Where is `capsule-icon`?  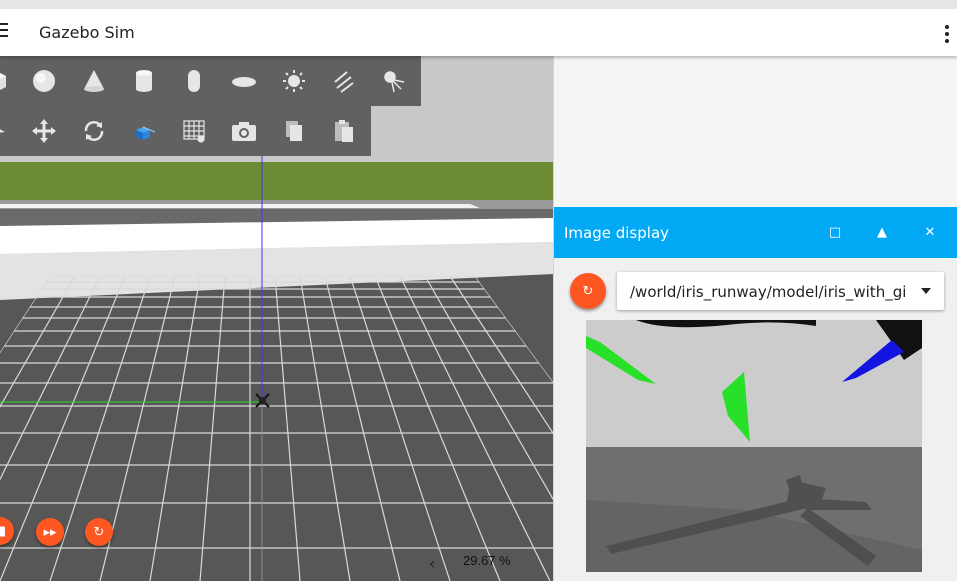 capsule-icon is located at coordinates (194, 81).